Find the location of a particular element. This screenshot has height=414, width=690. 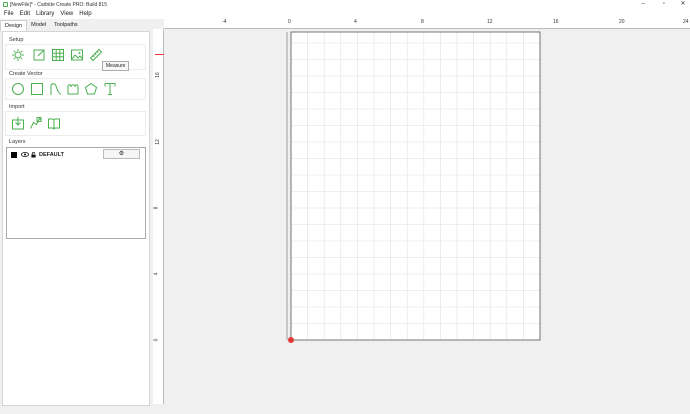

layers-list is located at coordinates (76, 193).